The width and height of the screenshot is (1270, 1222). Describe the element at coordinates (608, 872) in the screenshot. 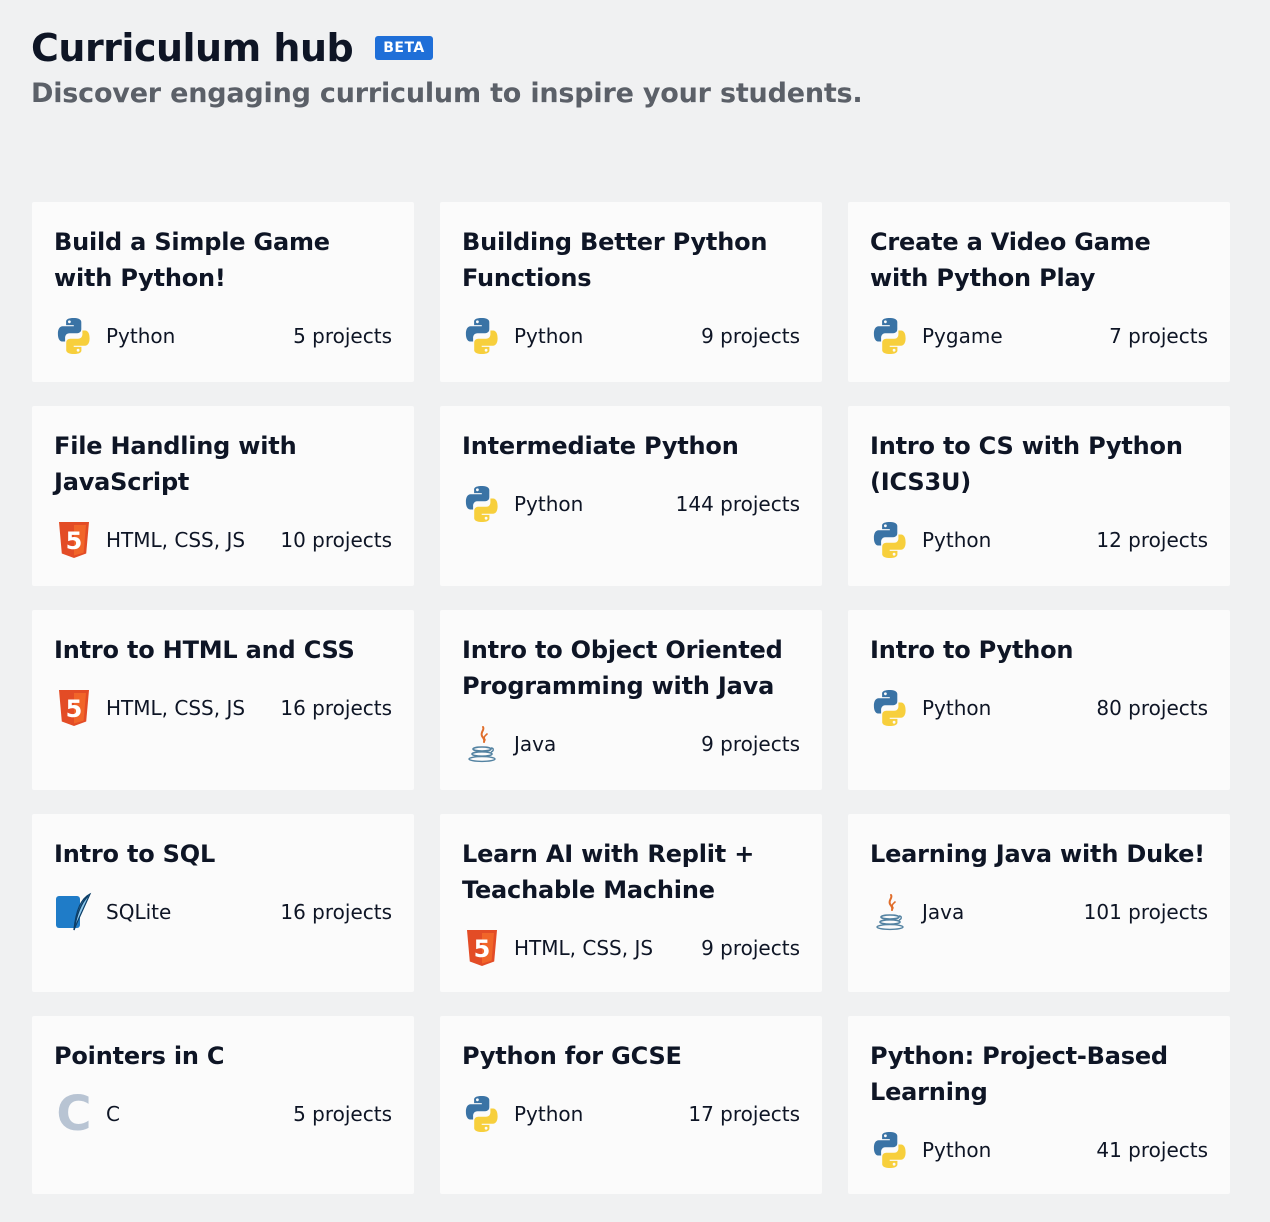

I see `card-title: Learn AI with Replit + Teachable Machine` at that location.